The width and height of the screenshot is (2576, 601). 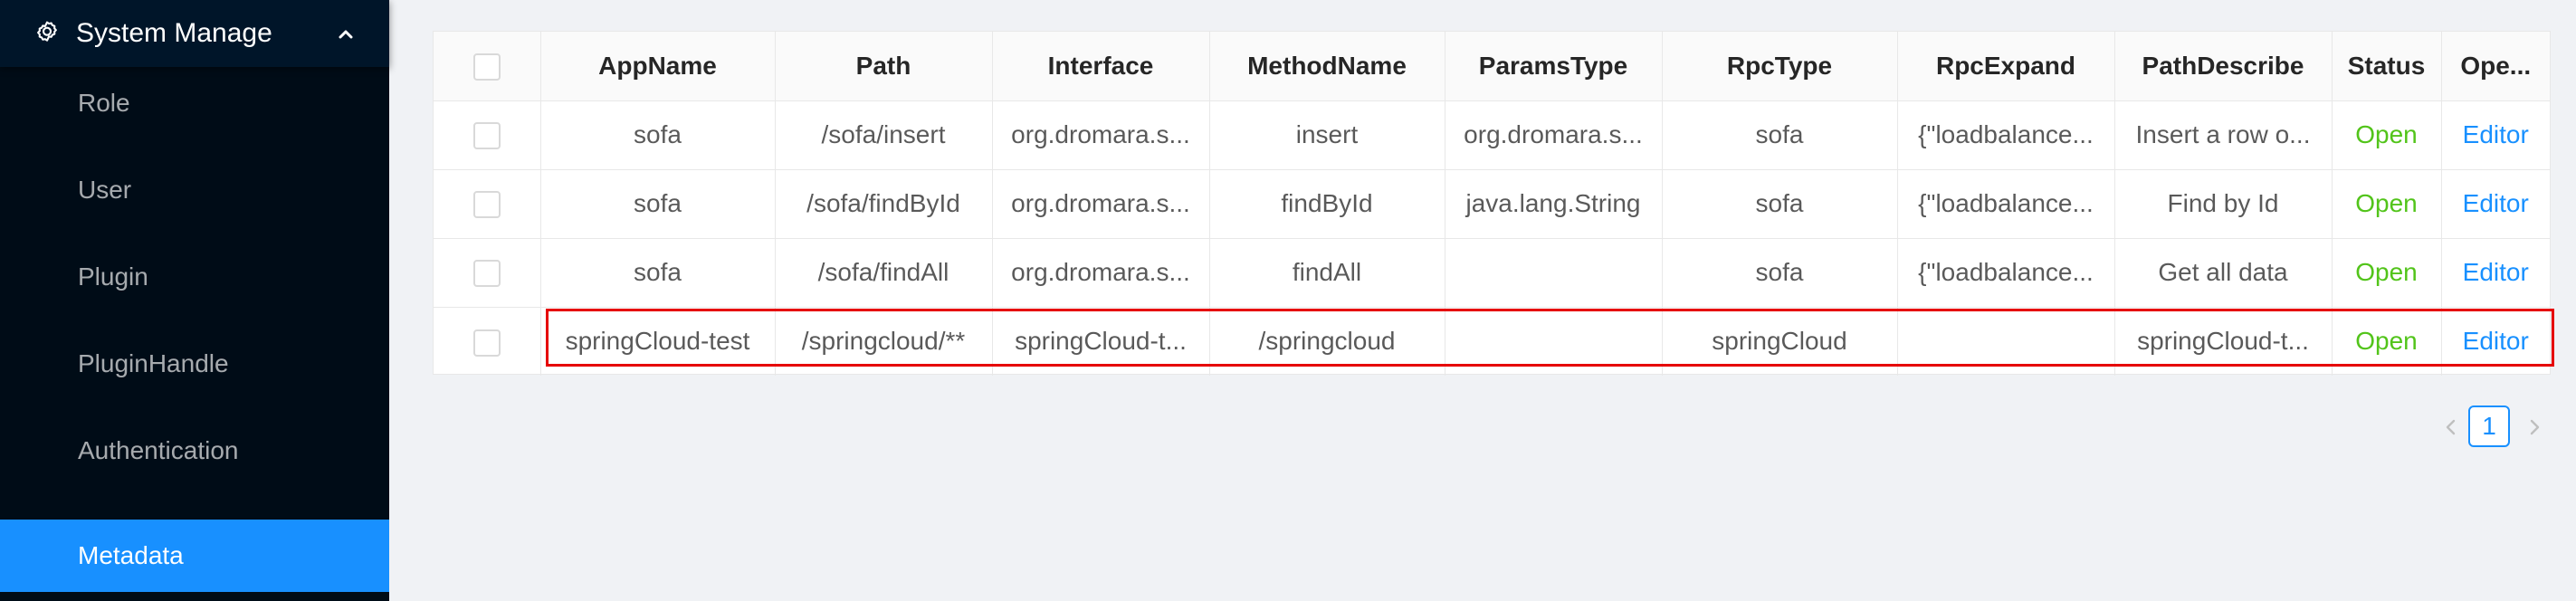 I want to click on pagination-next, so click(x=2534, y=427).